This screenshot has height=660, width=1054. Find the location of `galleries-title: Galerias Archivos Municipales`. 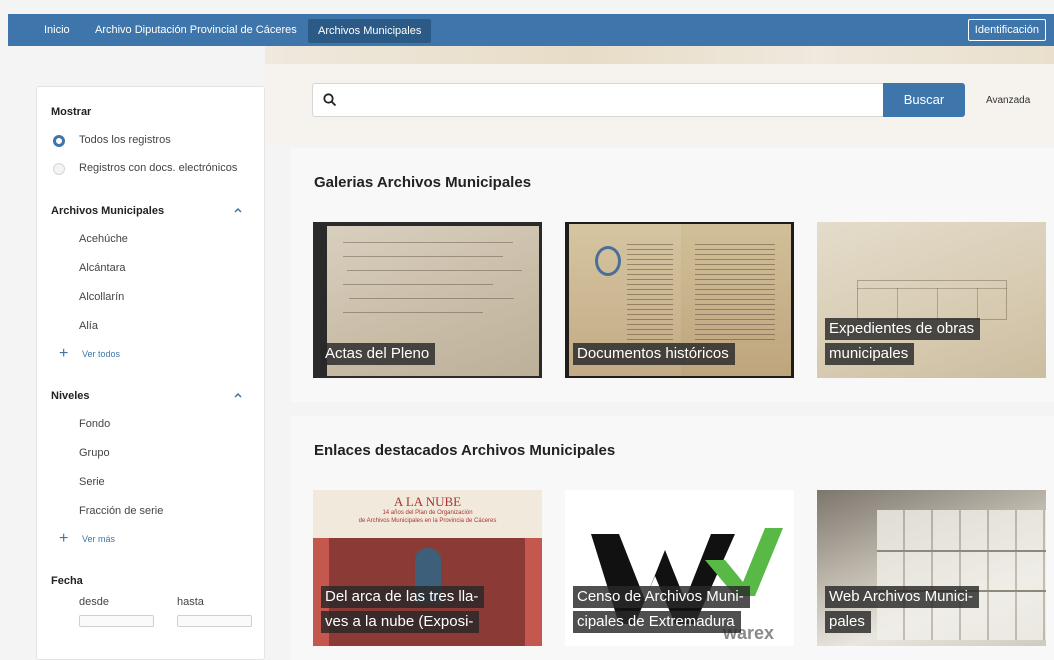

galleries-title: Galerias Archivos Municipales is located at coordinates (423, 182).